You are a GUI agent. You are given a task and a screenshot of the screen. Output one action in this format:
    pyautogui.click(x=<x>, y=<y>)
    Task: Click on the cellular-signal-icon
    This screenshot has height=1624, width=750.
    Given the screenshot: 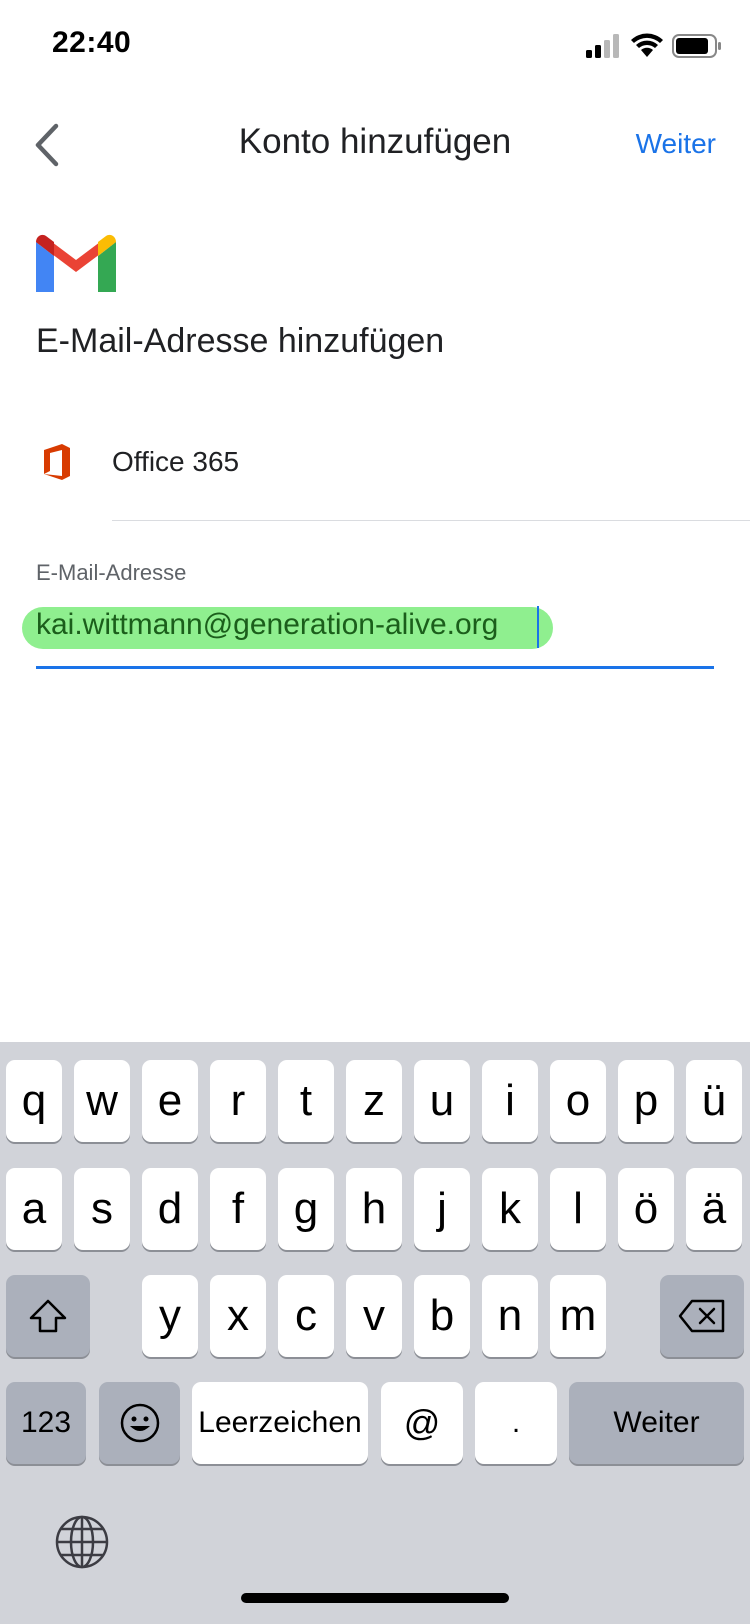 What is the action you would take?
    pyautogui.click(x=602, y=46)
    